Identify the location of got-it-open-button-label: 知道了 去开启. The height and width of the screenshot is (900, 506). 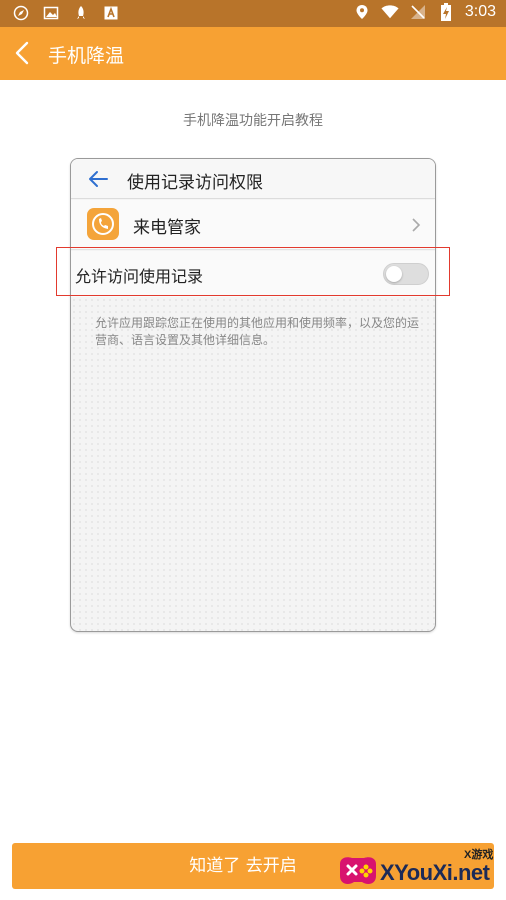
(243, 866).